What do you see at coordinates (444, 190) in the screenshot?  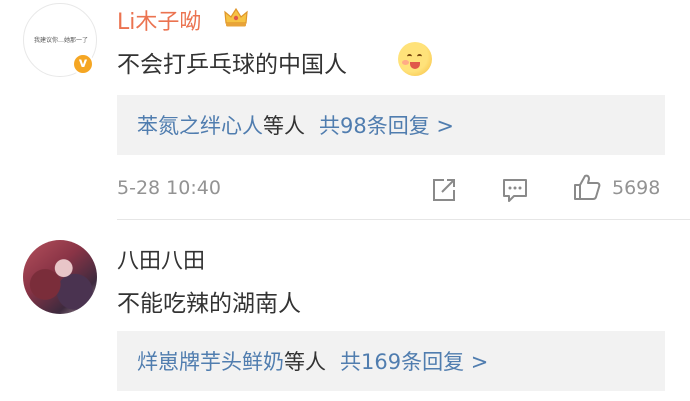 I see `share-icon` at bounding box center [444, 190].